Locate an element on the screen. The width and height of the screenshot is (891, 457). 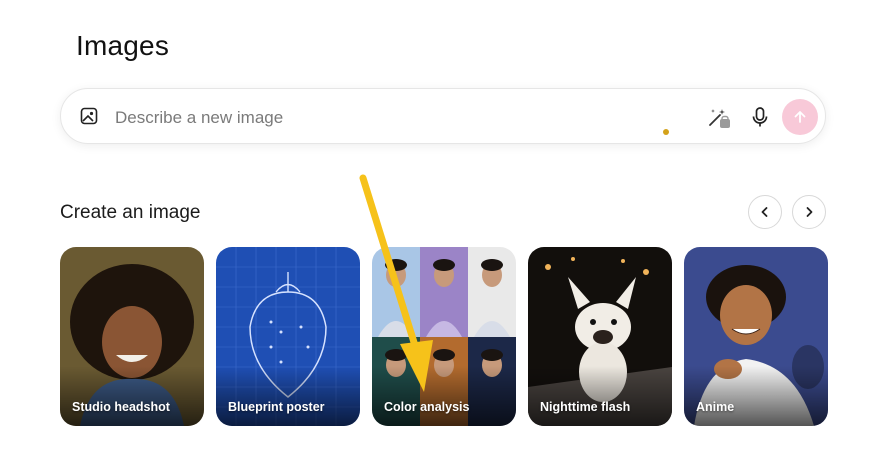
card-label: Color analysis is located at coordinates (427, 407).